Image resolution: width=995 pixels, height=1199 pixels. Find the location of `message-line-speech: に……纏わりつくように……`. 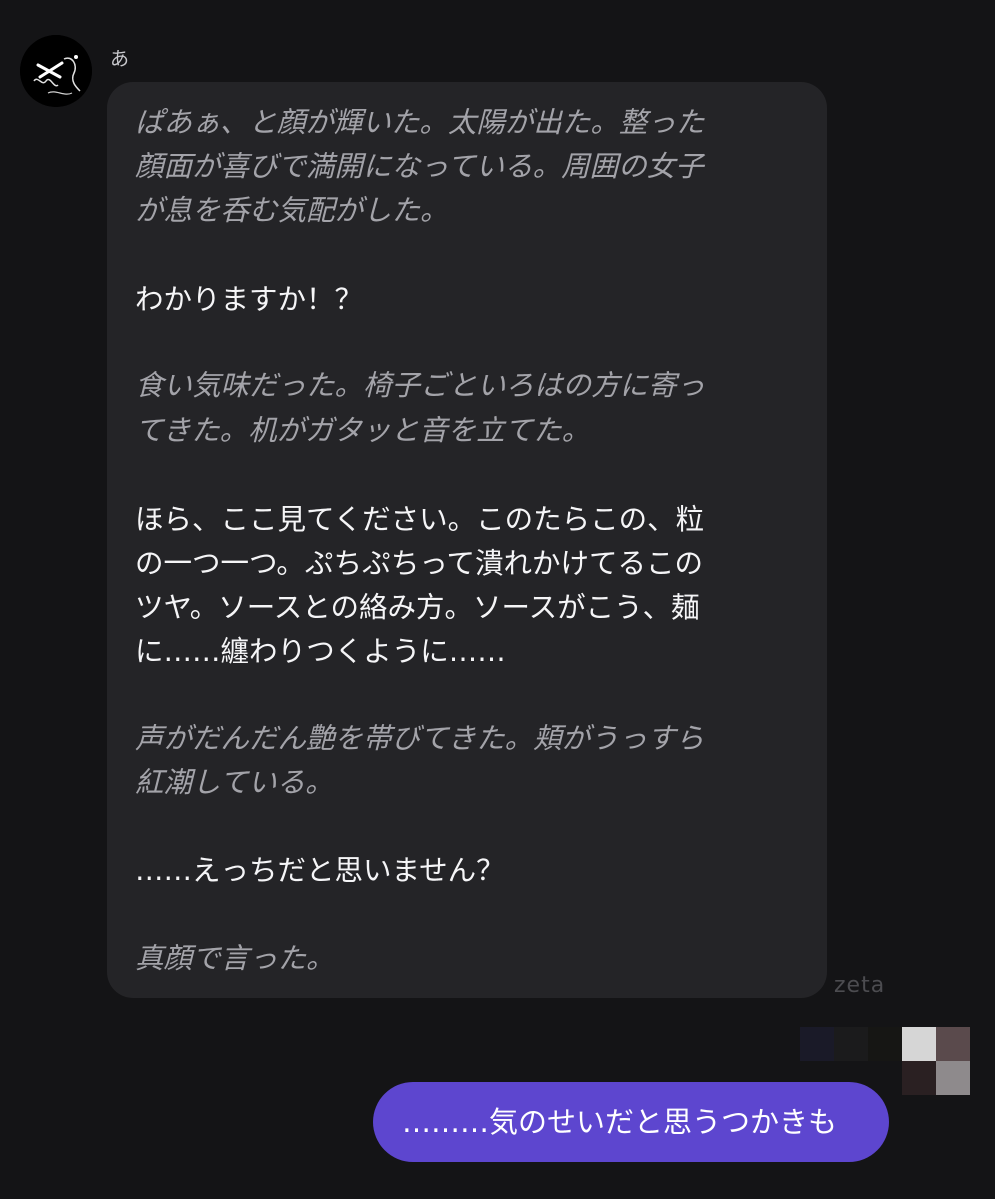

message-line-speech: に……纏わりつくように…… is located at coordinates (320, 651).